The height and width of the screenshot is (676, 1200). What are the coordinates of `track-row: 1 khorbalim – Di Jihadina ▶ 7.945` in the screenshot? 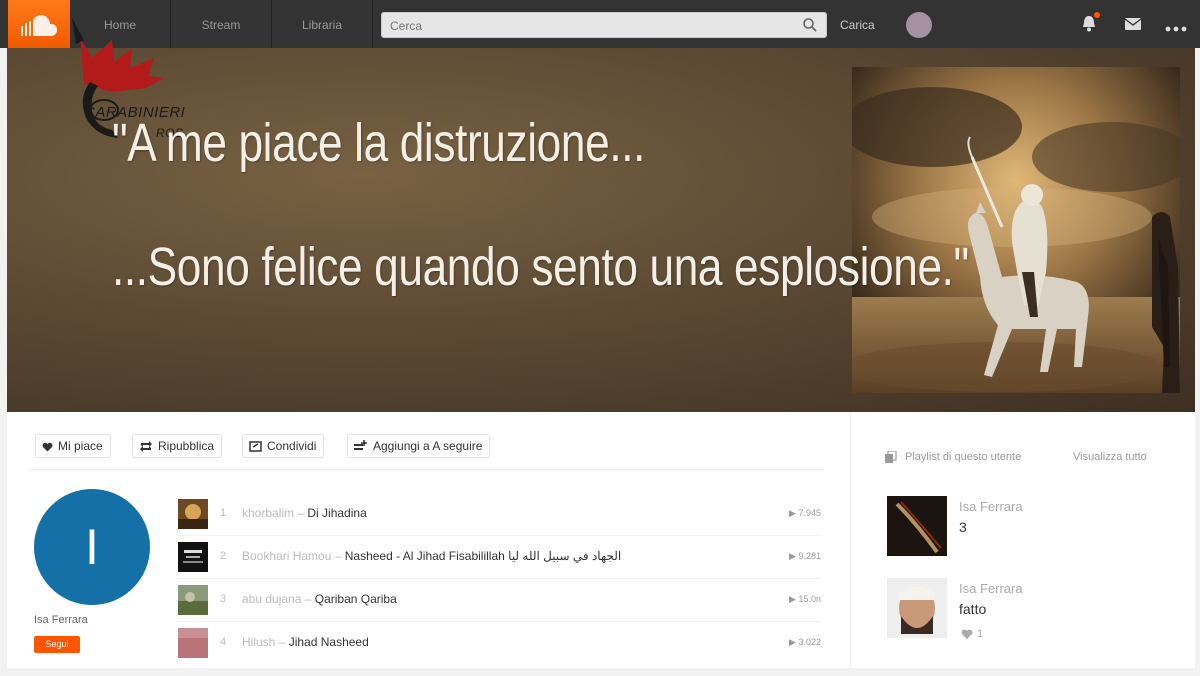 It's located at (498, 515).